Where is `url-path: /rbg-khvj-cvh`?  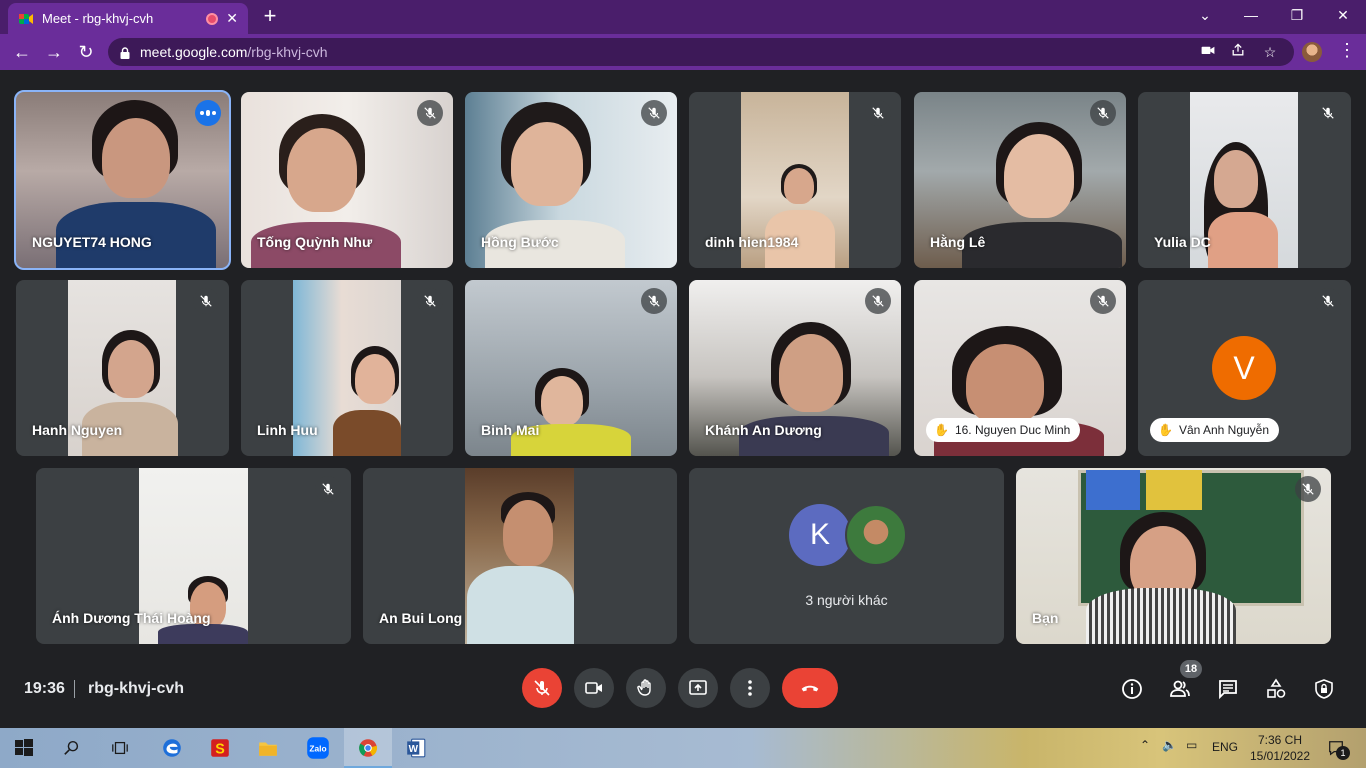
url-path: /rbg-khvj-cvh is located at coordinates (287, 52).